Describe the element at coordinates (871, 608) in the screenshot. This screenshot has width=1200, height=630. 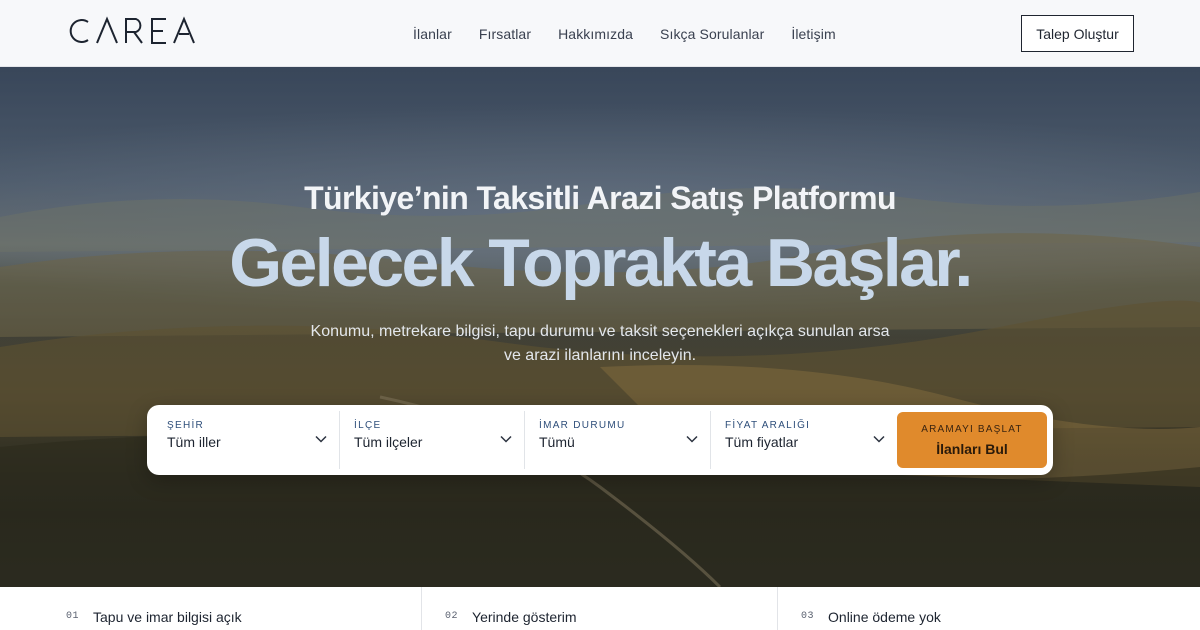
I see `feature-item: 03 Online ödeme yok` at that location.